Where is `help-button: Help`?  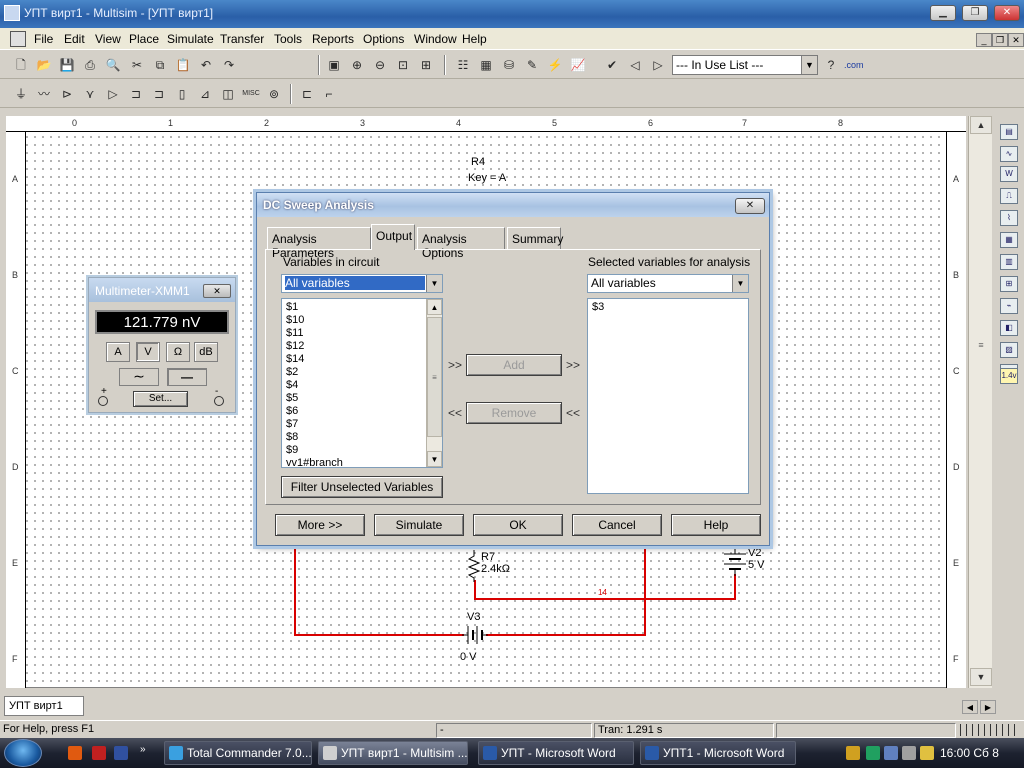 help-button: Help is located at coordinates (716, 525).